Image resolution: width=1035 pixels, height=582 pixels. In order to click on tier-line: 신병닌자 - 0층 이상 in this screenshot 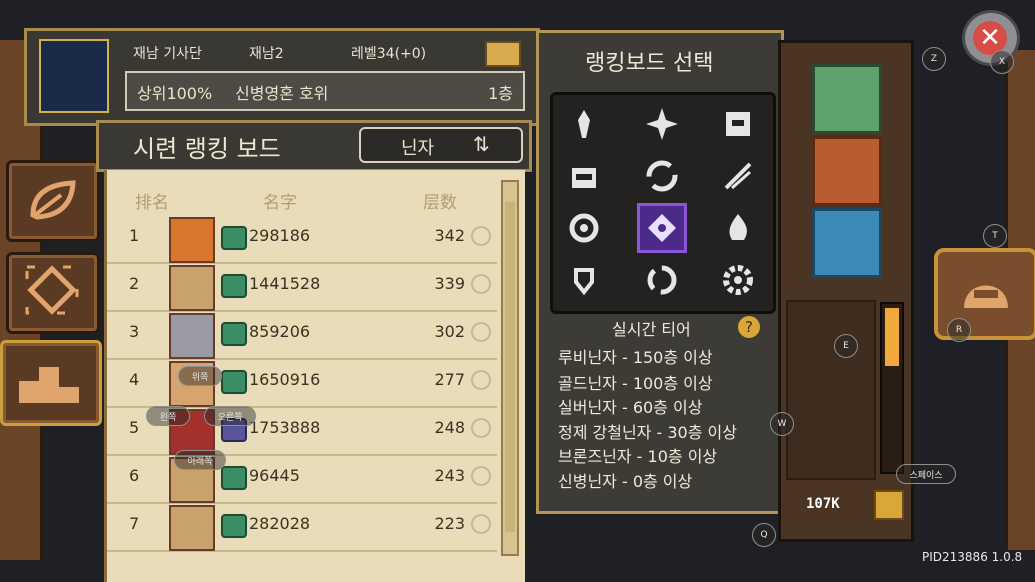, I will do `click(625, 481)`.